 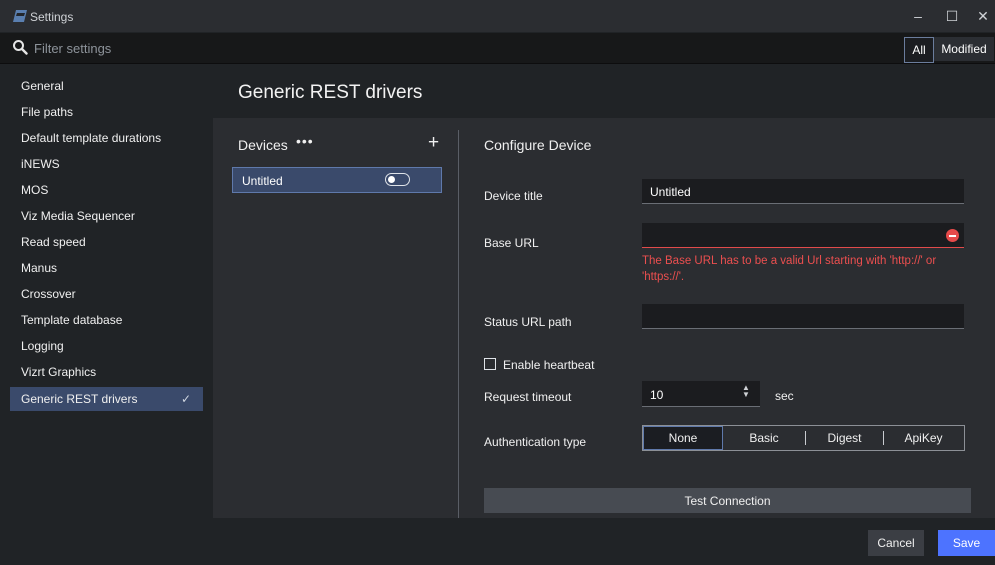 What do you see at coordinates (490, 364) in the screenshot?
I see `enable-heartbeat-checkbox` at bounding box center [490, 364].